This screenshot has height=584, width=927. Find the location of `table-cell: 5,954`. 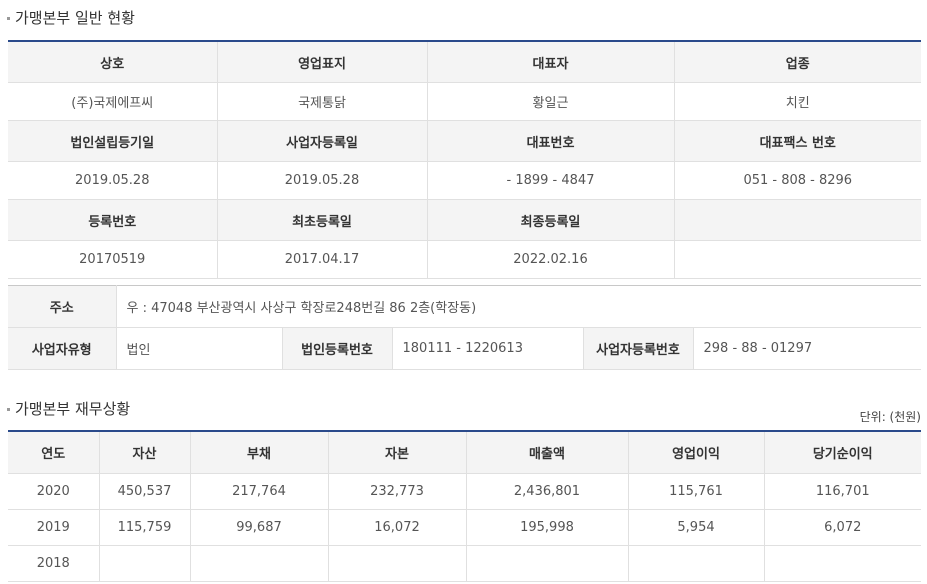

table-cell: 5,954 is located at coordinates (696, 527).